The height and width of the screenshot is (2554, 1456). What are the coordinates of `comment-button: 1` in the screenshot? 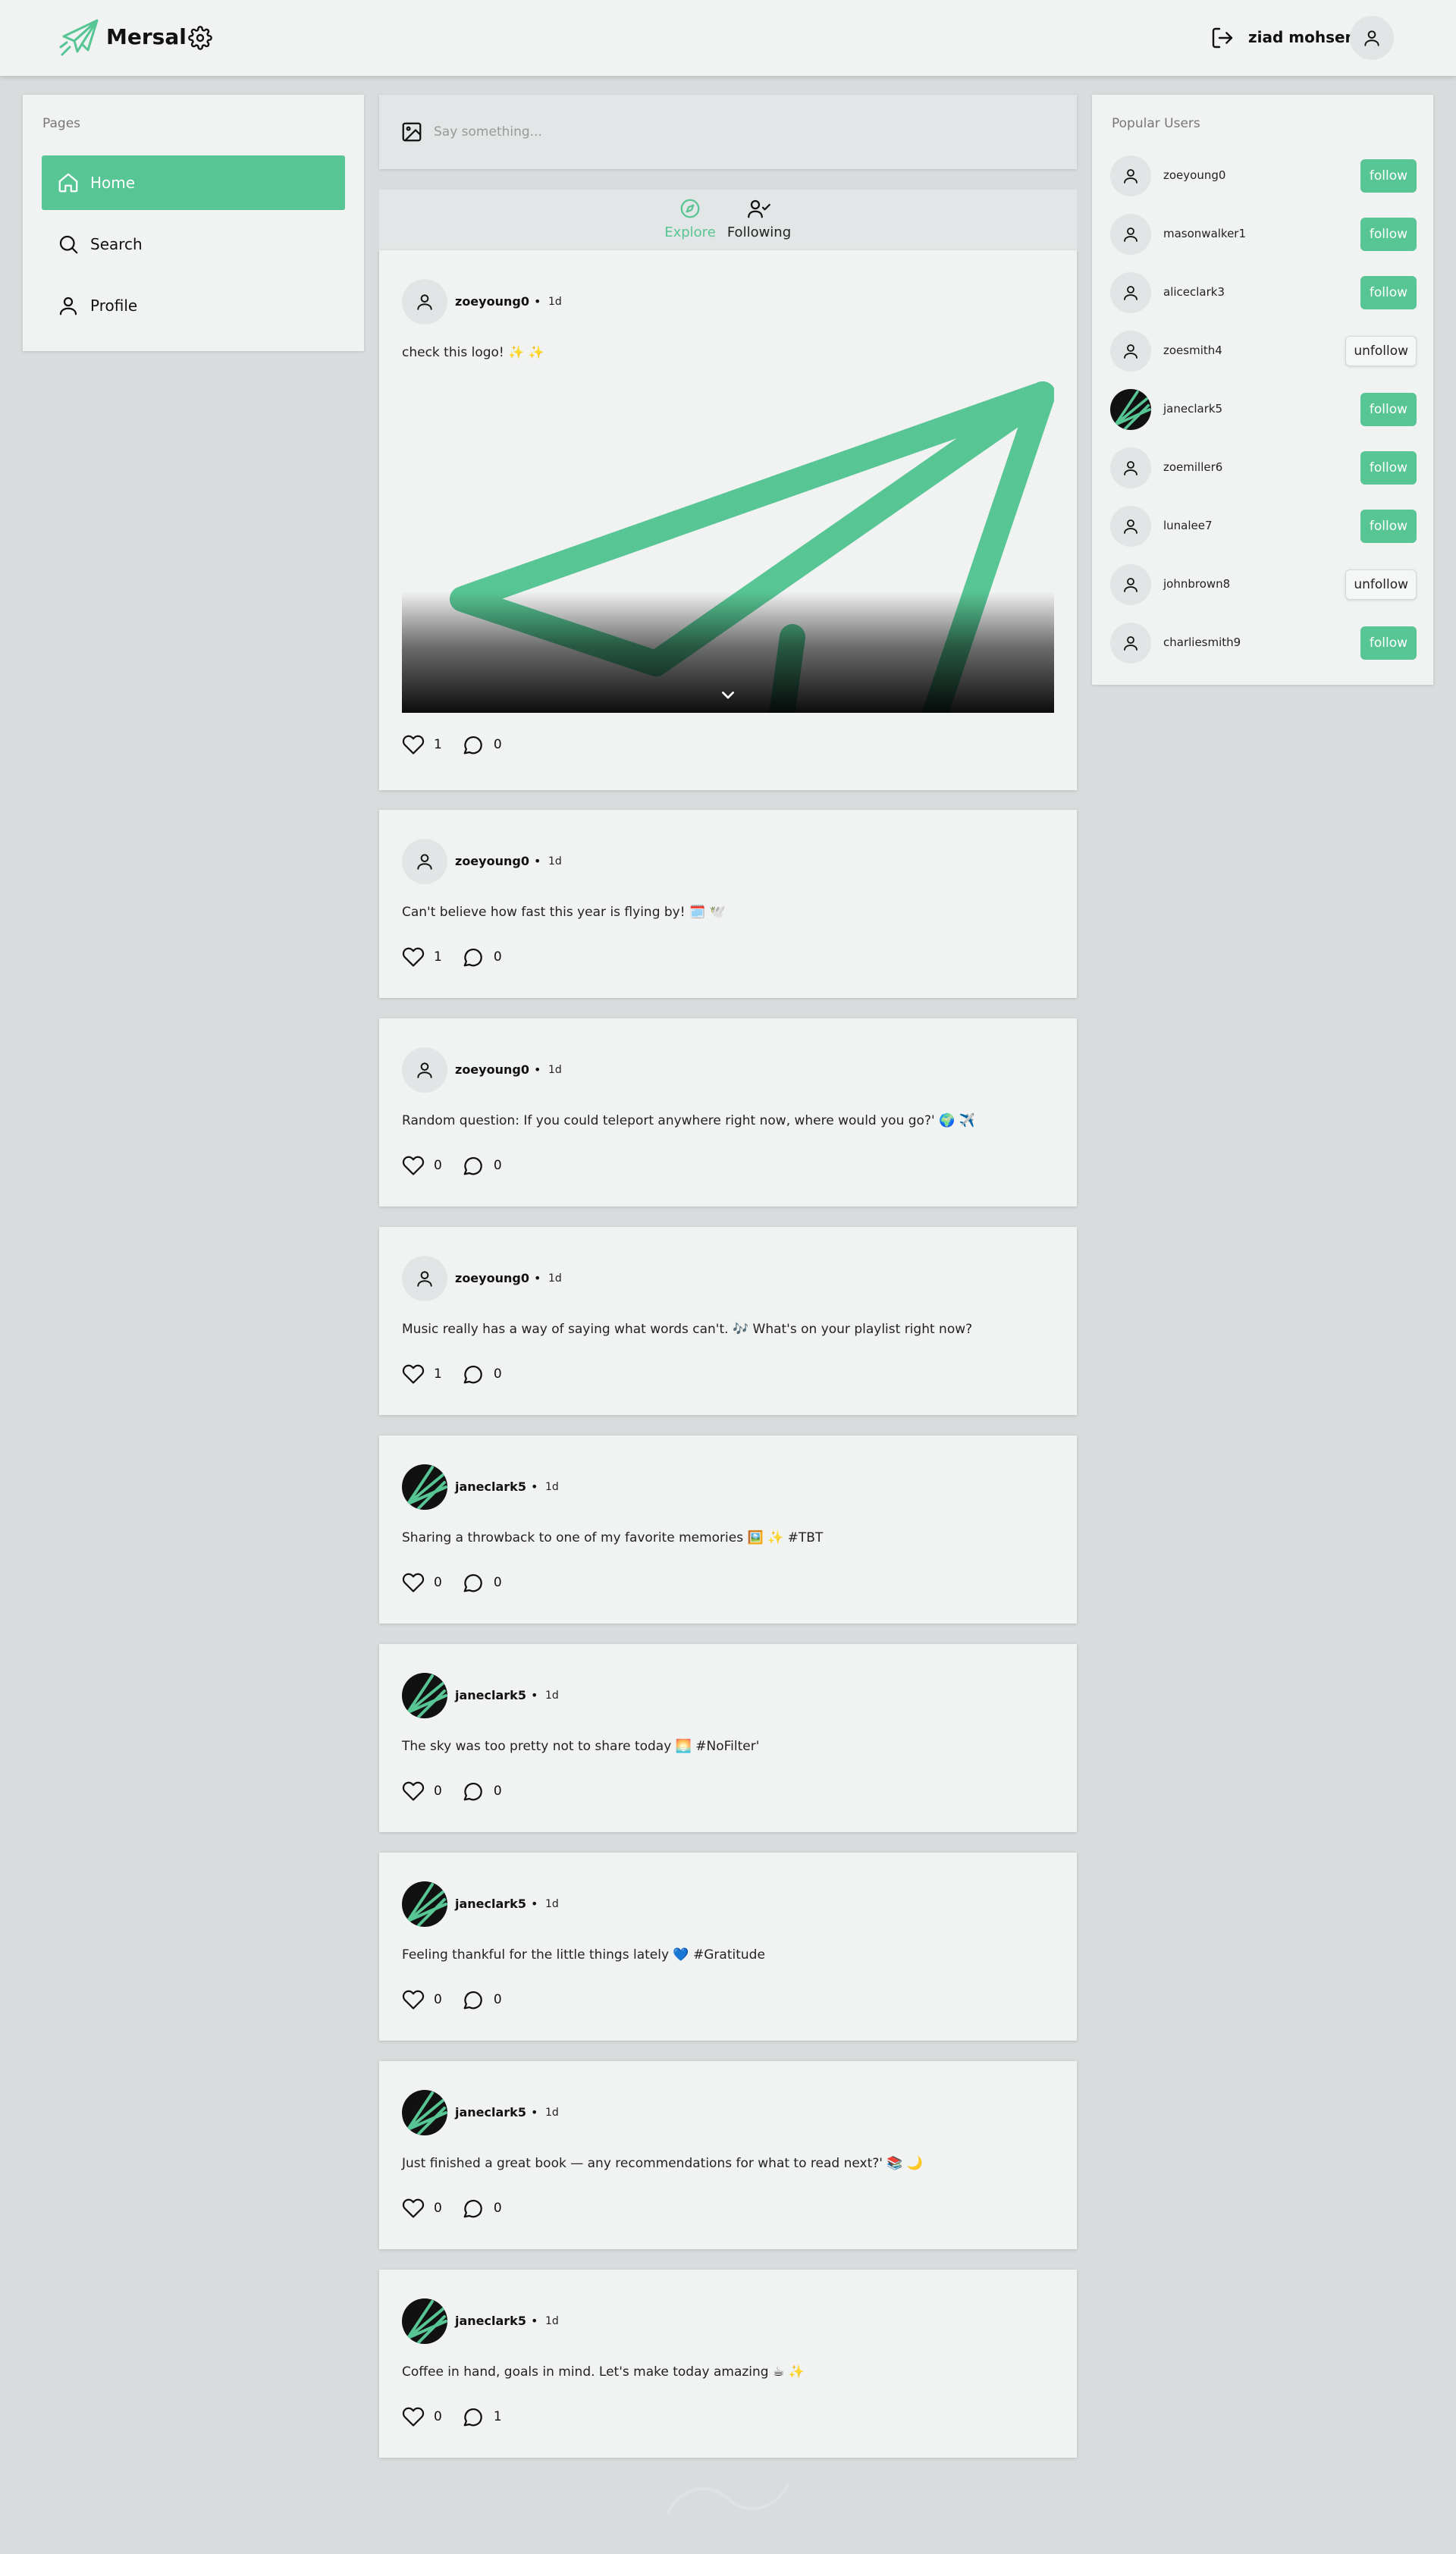 It's located at (482, 2417).